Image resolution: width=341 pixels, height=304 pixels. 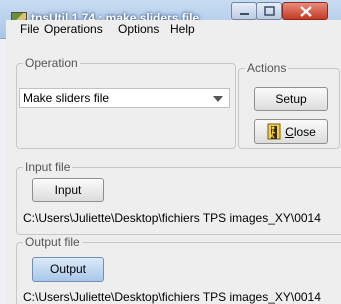 What do you see at coordinates (48, 167) in the screenshot?
I see `input-file-legend: Input file` at bounding box center [48, 167].